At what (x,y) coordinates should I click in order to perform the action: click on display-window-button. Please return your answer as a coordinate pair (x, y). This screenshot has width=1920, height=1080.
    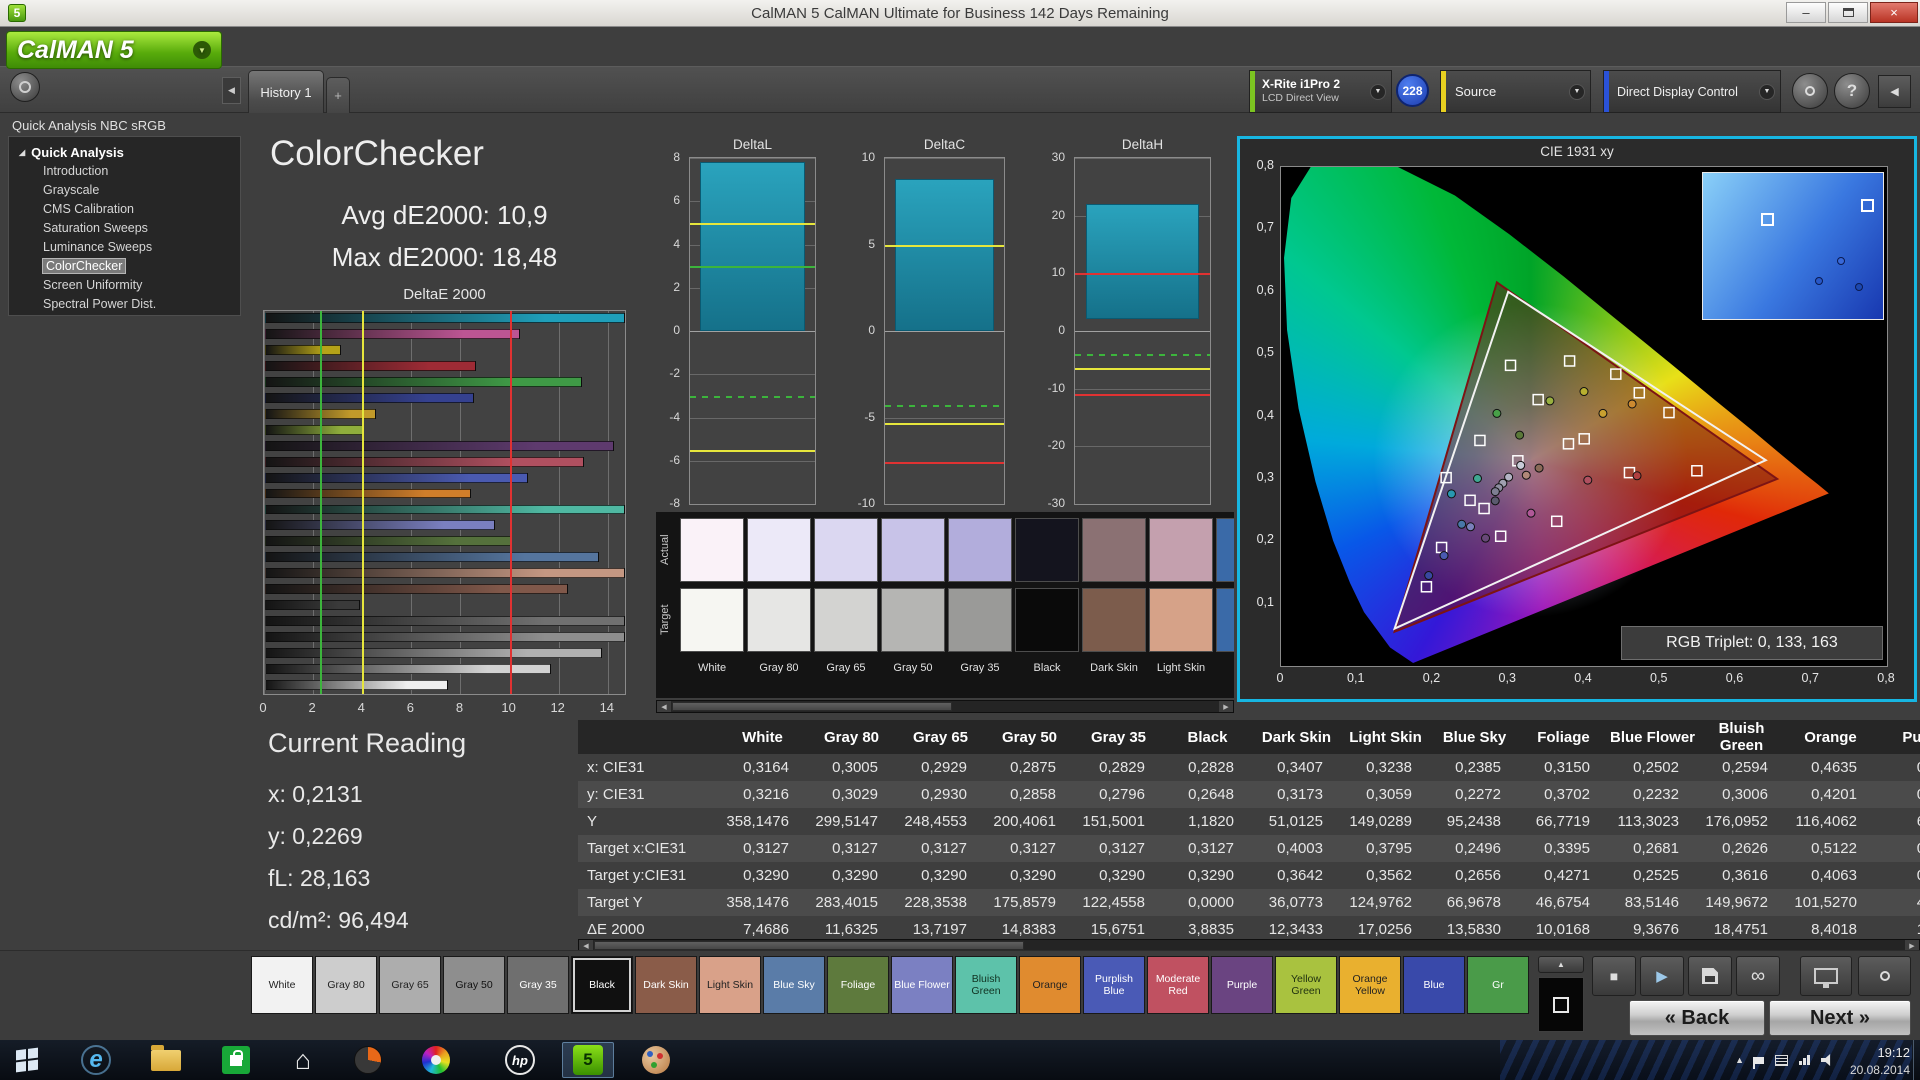
    Looking at the image, I should click on (1826, 976).